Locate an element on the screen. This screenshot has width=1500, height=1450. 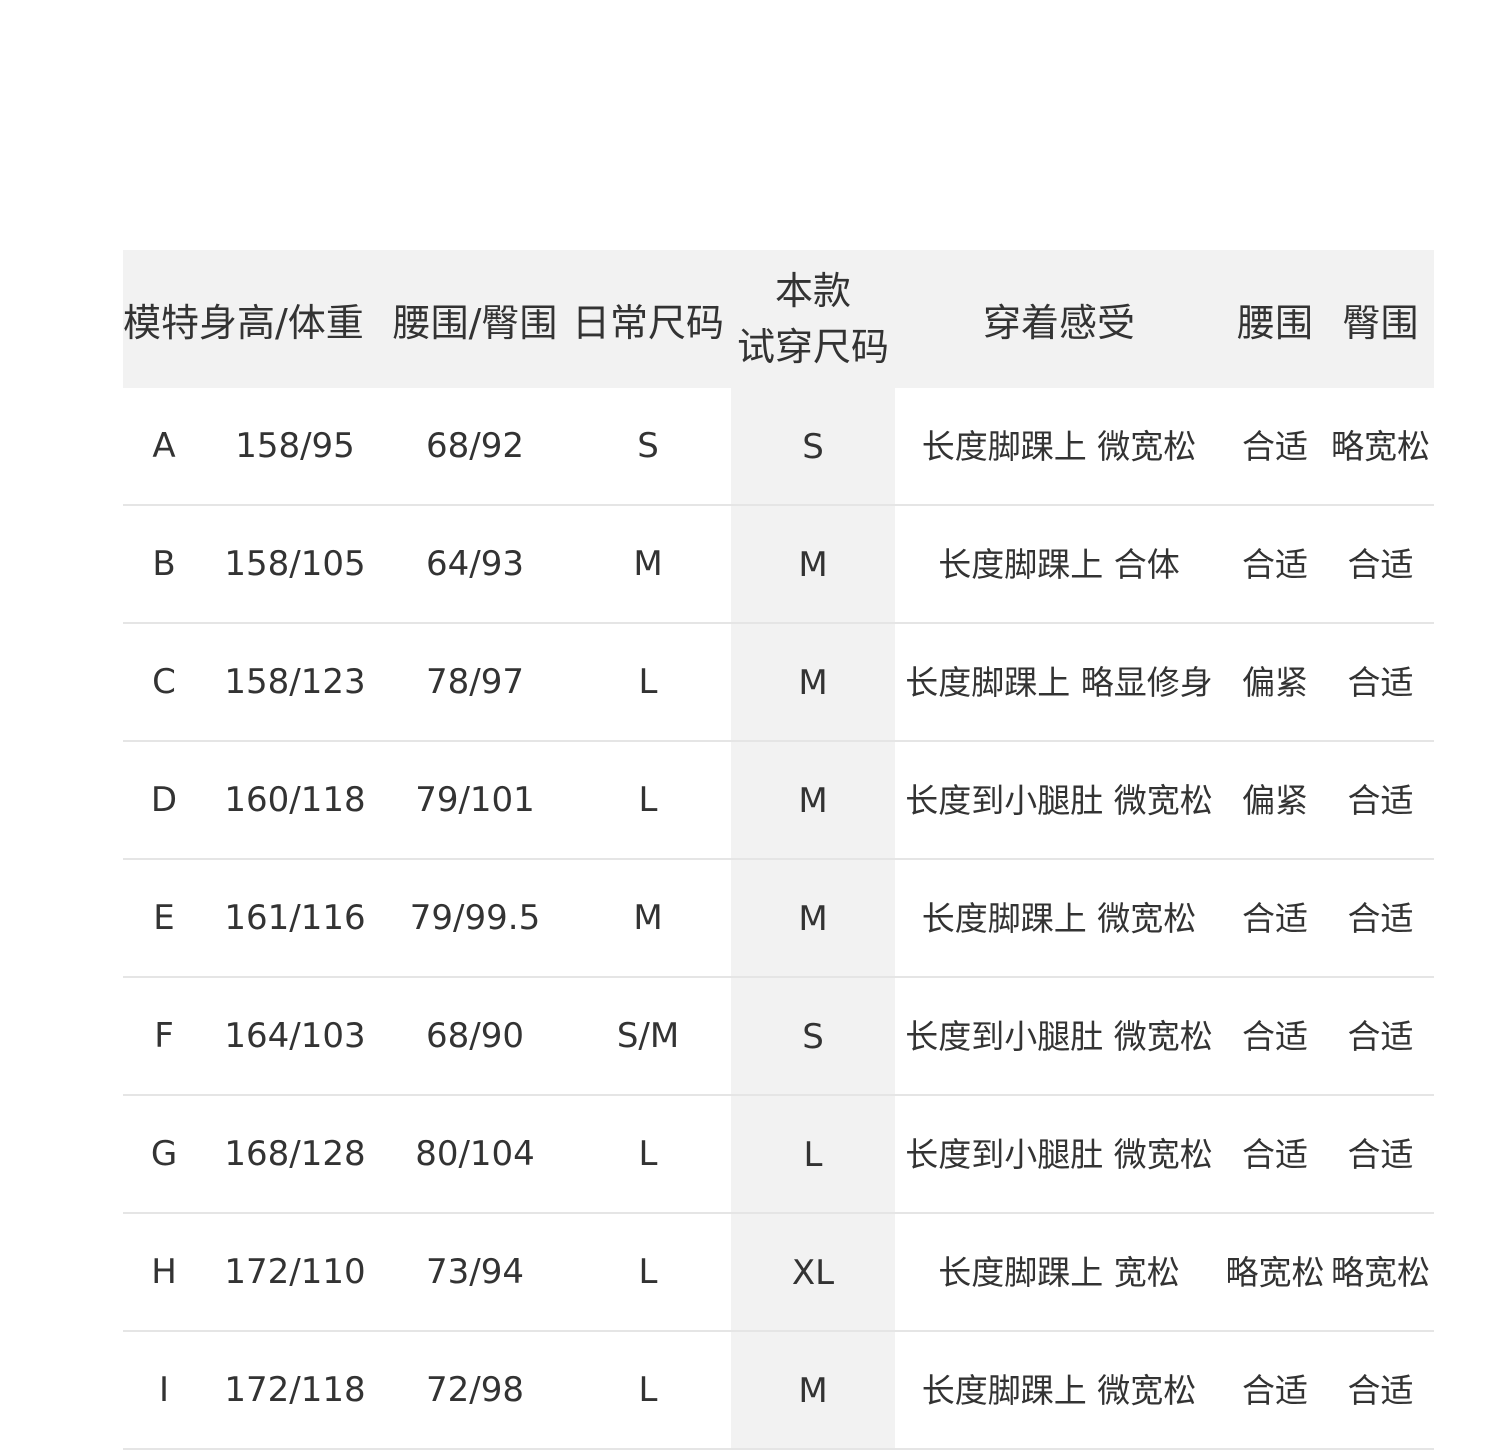
cell-waist-hip: 68/92 is located at coordinates (475, 446).